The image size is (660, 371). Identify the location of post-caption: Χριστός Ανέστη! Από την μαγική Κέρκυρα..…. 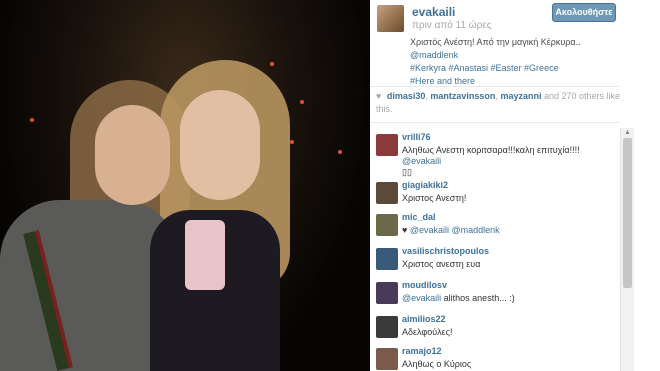
(512, 62).